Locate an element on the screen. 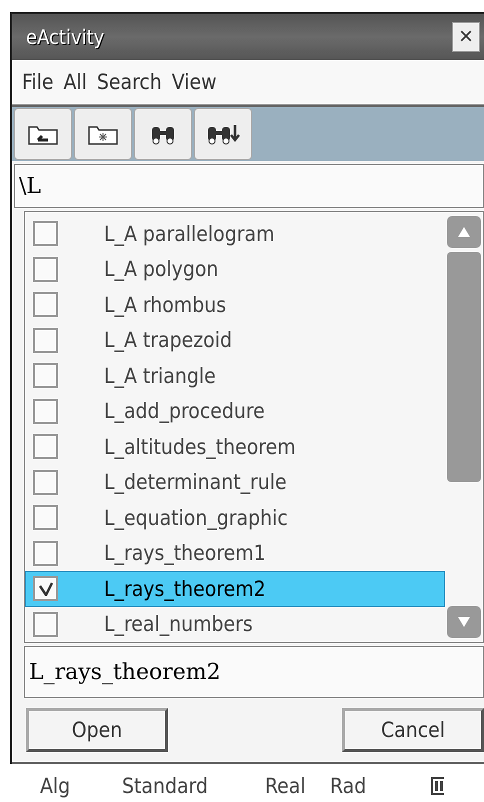 The image size is (484, 802). open-button: Open is located at coordinates (97, 730).